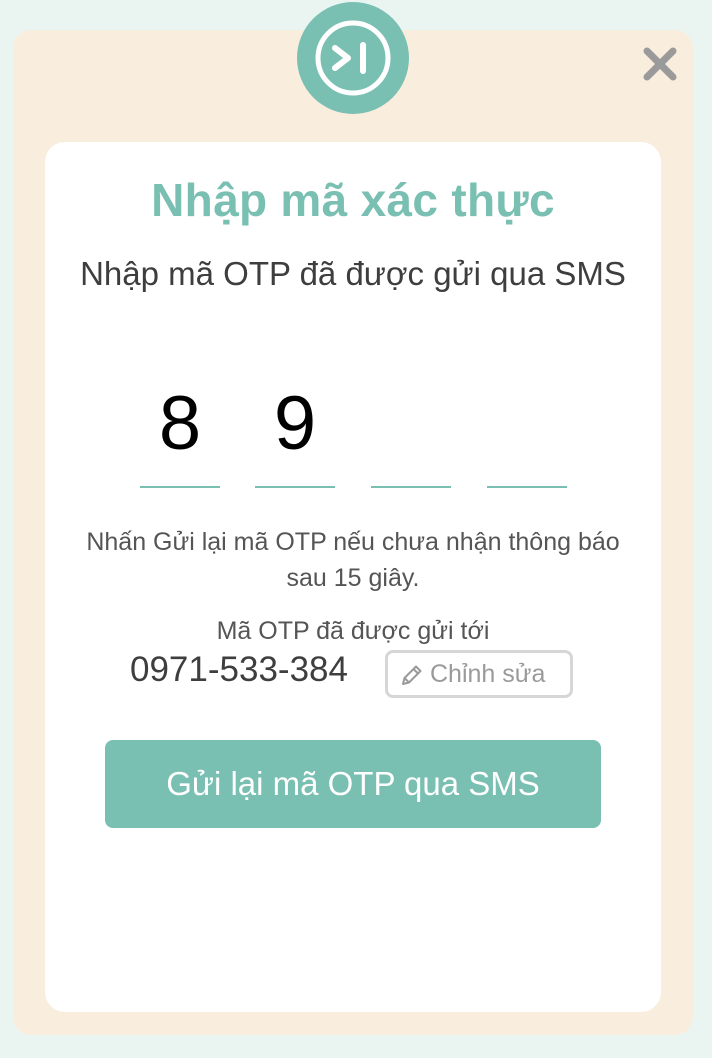 The height and width of the screenshot is (1058, 712). I want to click on phone-number: 0971-533-384, so click(239, 669).